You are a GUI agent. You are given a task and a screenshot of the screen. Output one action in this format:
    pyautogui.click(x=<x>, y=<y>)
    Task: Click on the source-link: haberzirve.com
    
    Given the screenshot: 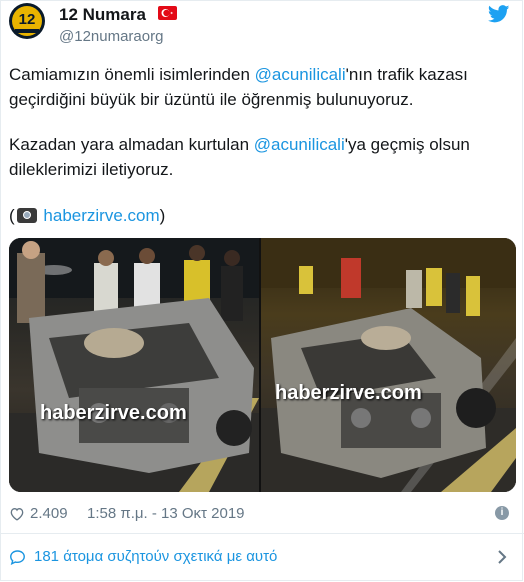 What is the action you would take?
    pyautogui.click(x=101, y=215)
    